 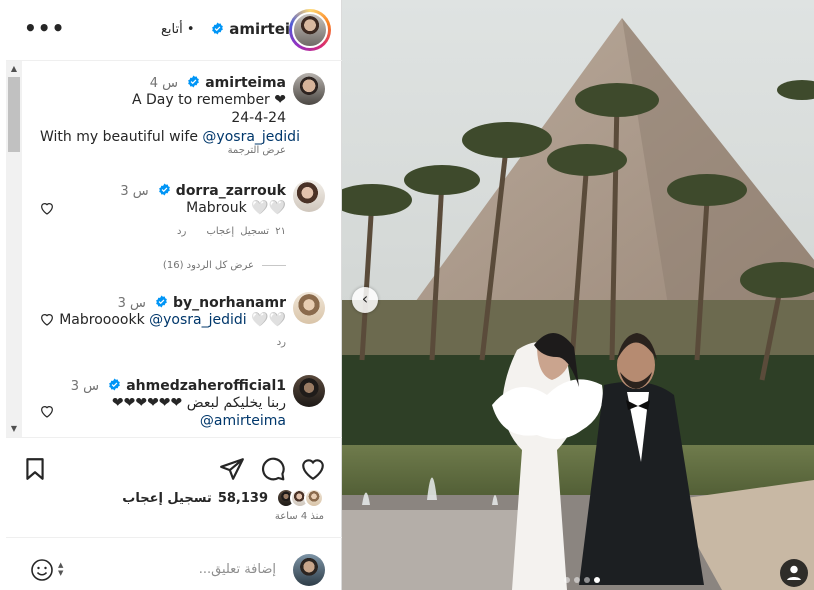 I want to click on stepper-arrows-icon: ▲ ▼, so click(x=60, y=569).